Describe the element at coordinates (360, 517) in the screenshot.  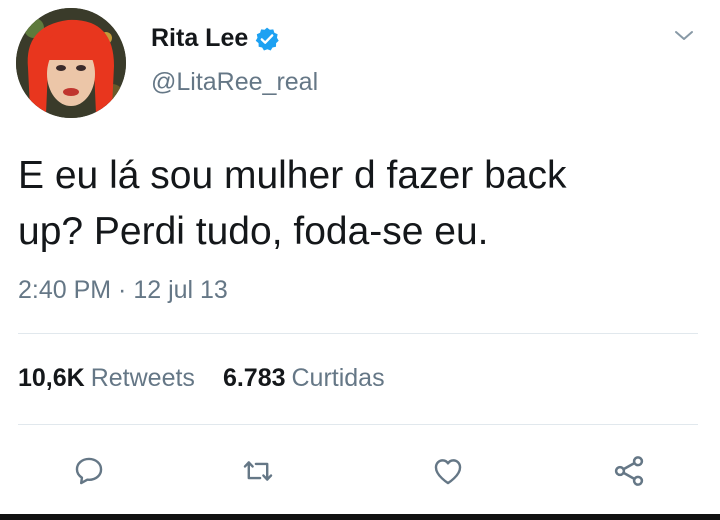
I see `bottom-border` at that location.